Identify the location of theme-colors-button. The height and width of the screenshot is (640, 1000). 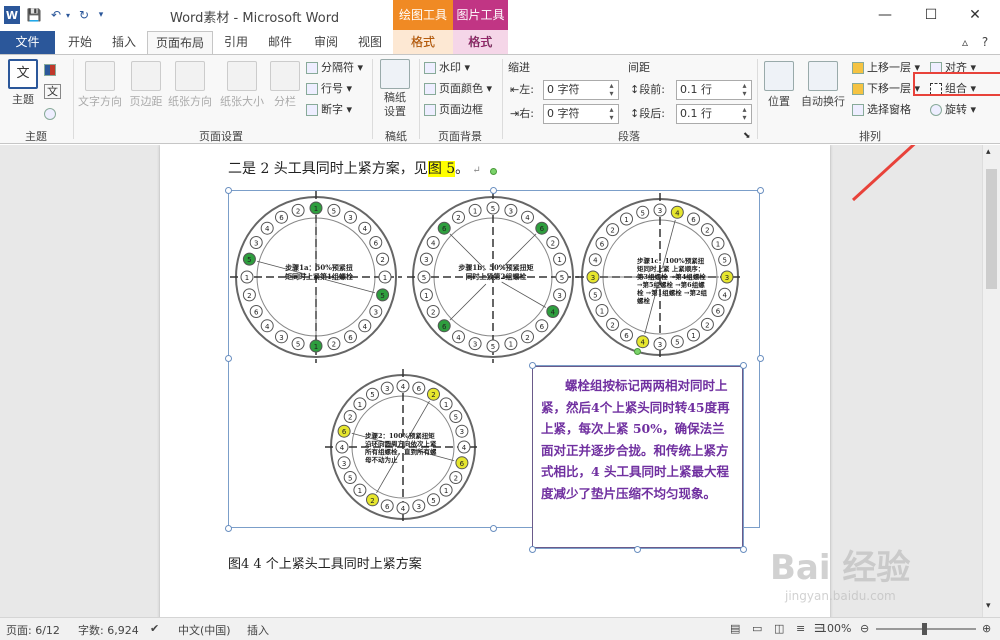
(54, 70).